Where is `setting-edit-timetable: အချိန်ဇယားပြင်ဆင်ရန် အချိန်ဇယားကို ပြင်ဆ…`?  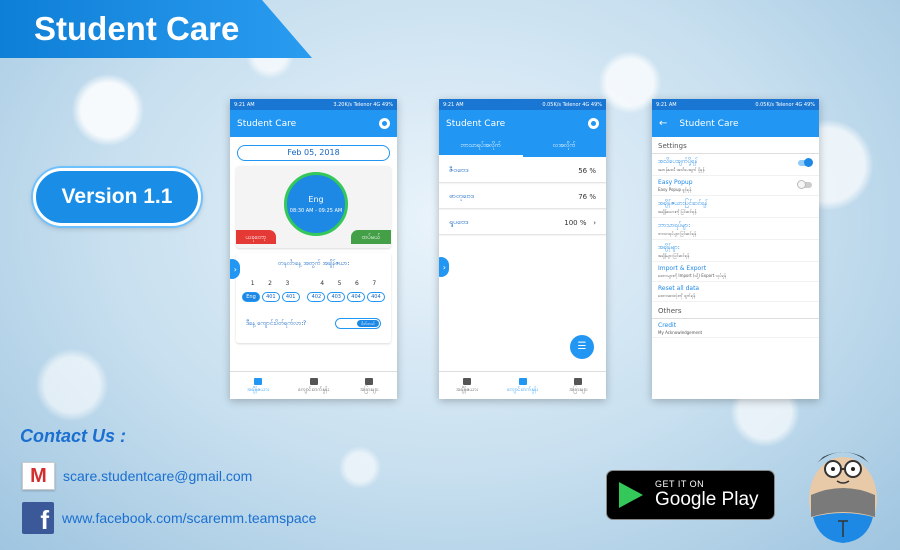 setting-edit-timetable: အချိန်ဇယားပြင်ဆင်ရန် အချိန်ဇယားကို ပြင်ဆ… is located at coordinates (735, 207).